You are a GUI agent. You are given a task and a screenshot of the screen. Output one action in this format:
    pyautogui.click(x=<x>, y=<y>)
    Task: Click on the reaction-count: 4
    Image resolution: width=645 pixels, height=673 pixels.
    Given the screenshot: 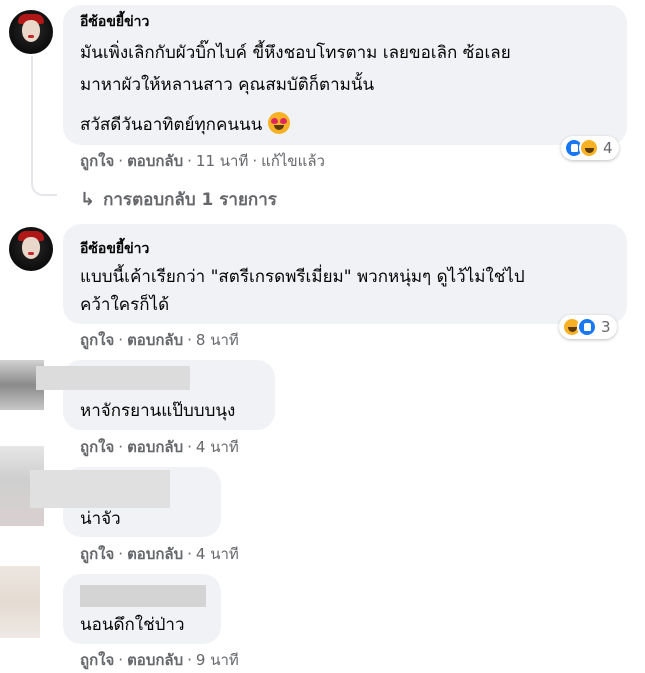 What is the action you would take?
    pyautogui.click(x=608, y=148)
    